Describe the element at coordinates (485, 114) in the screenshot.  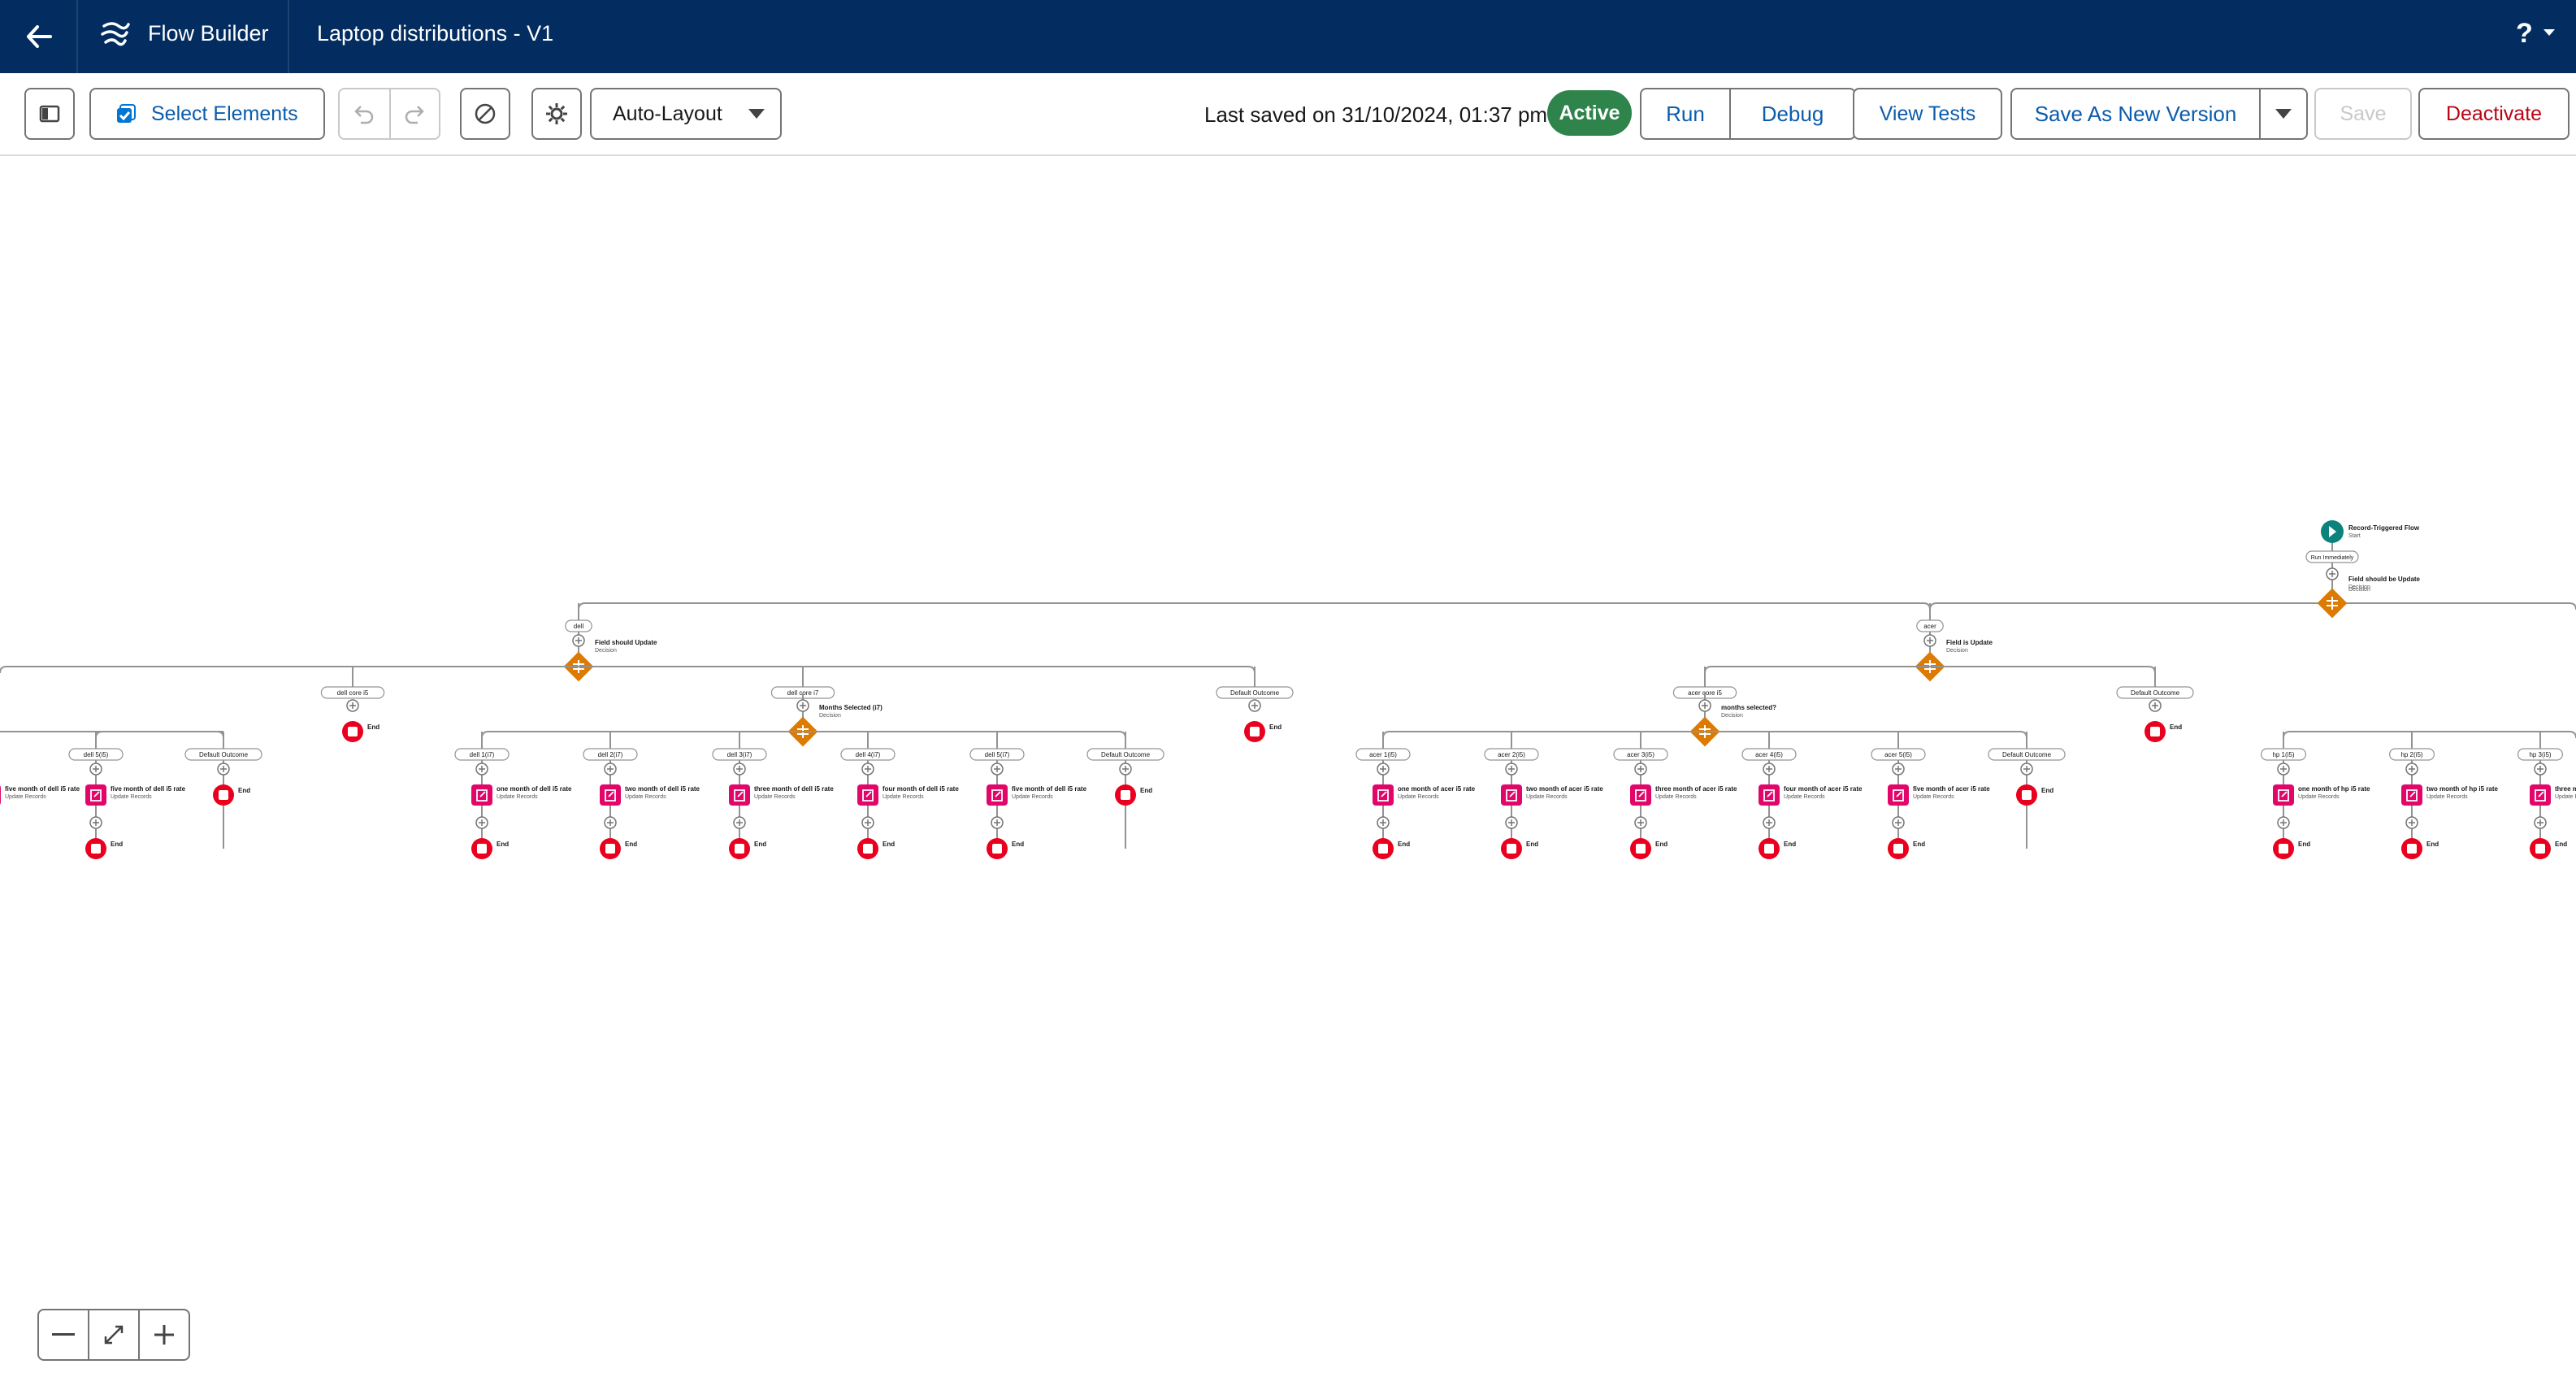
I see `error-check-button` at that location.